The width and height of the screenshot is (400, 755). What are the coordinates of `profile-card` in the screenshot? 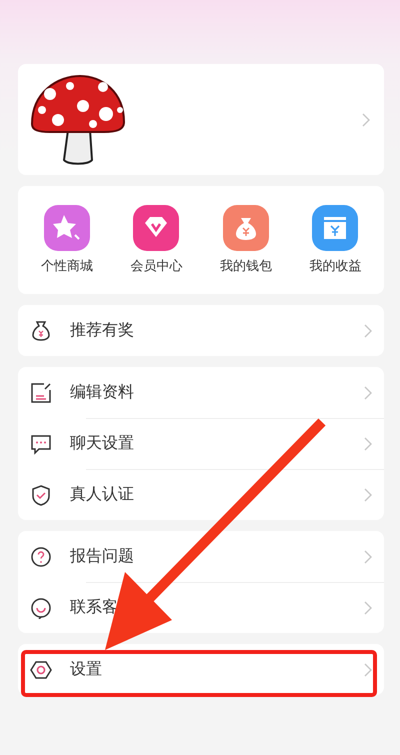 It's located at (201, 119).